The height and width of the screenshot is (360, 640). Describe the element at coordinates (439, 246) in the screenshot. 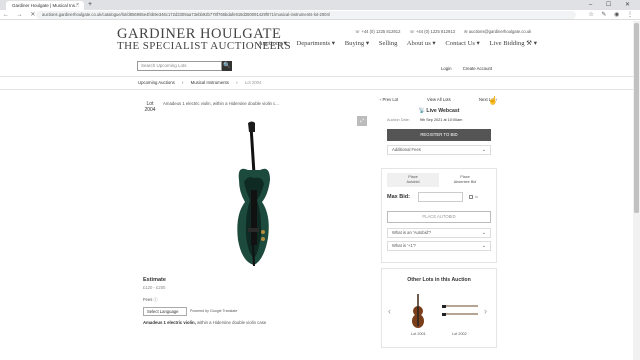

I see `faq-plus-one: What is '+1'? ⌄` at that location.